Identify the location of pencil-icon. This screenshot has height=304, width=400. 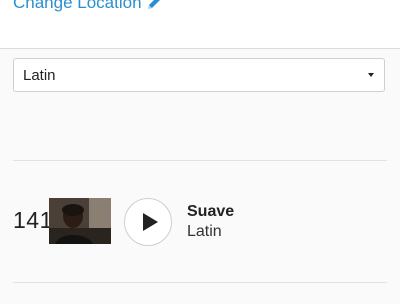
(153, 4).